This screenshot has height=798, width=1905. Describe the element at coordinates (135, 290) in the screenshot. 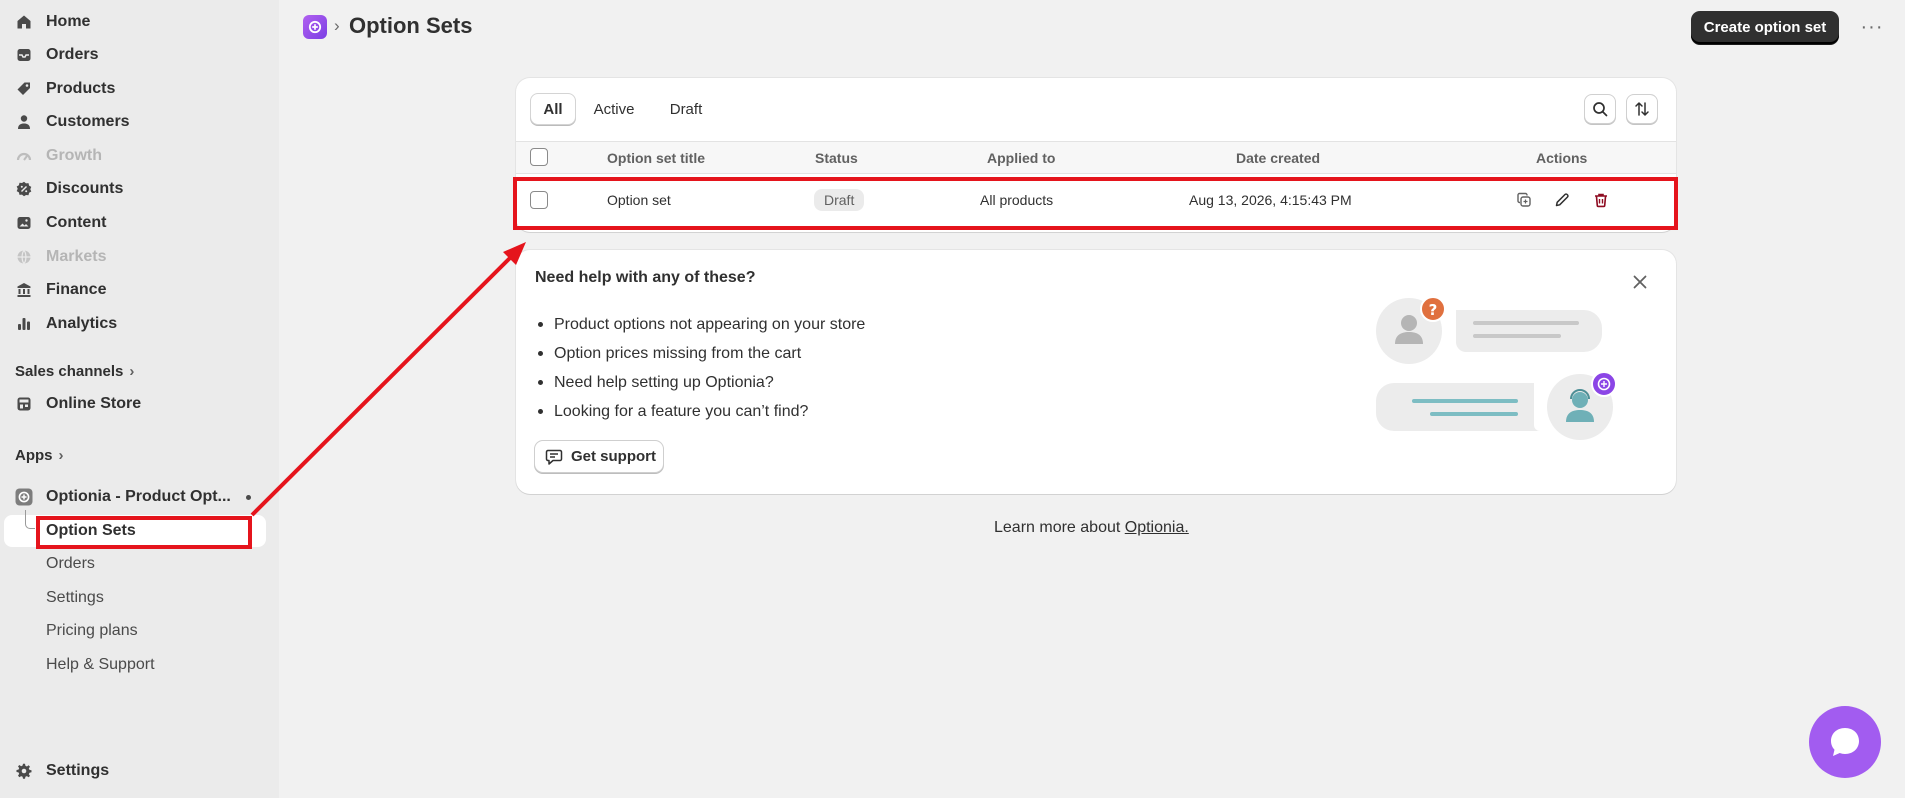

I see `sidebar-item-finance: Finance` at that location.